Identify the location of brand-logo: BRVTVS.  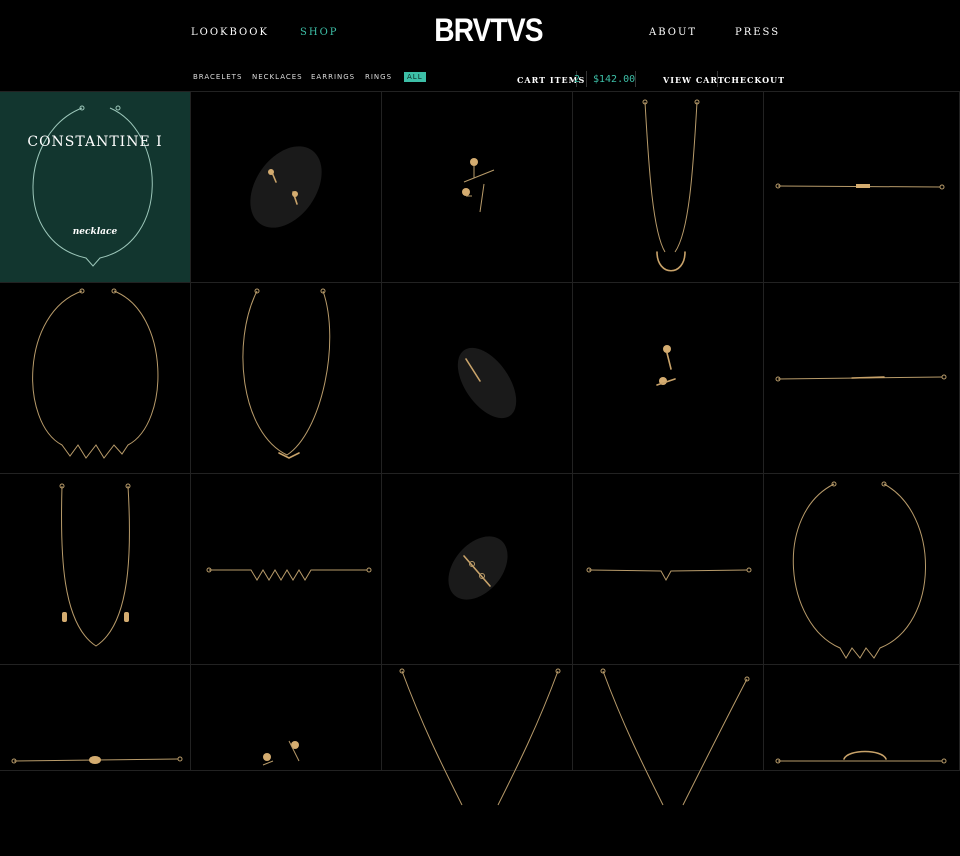
(488, 30).